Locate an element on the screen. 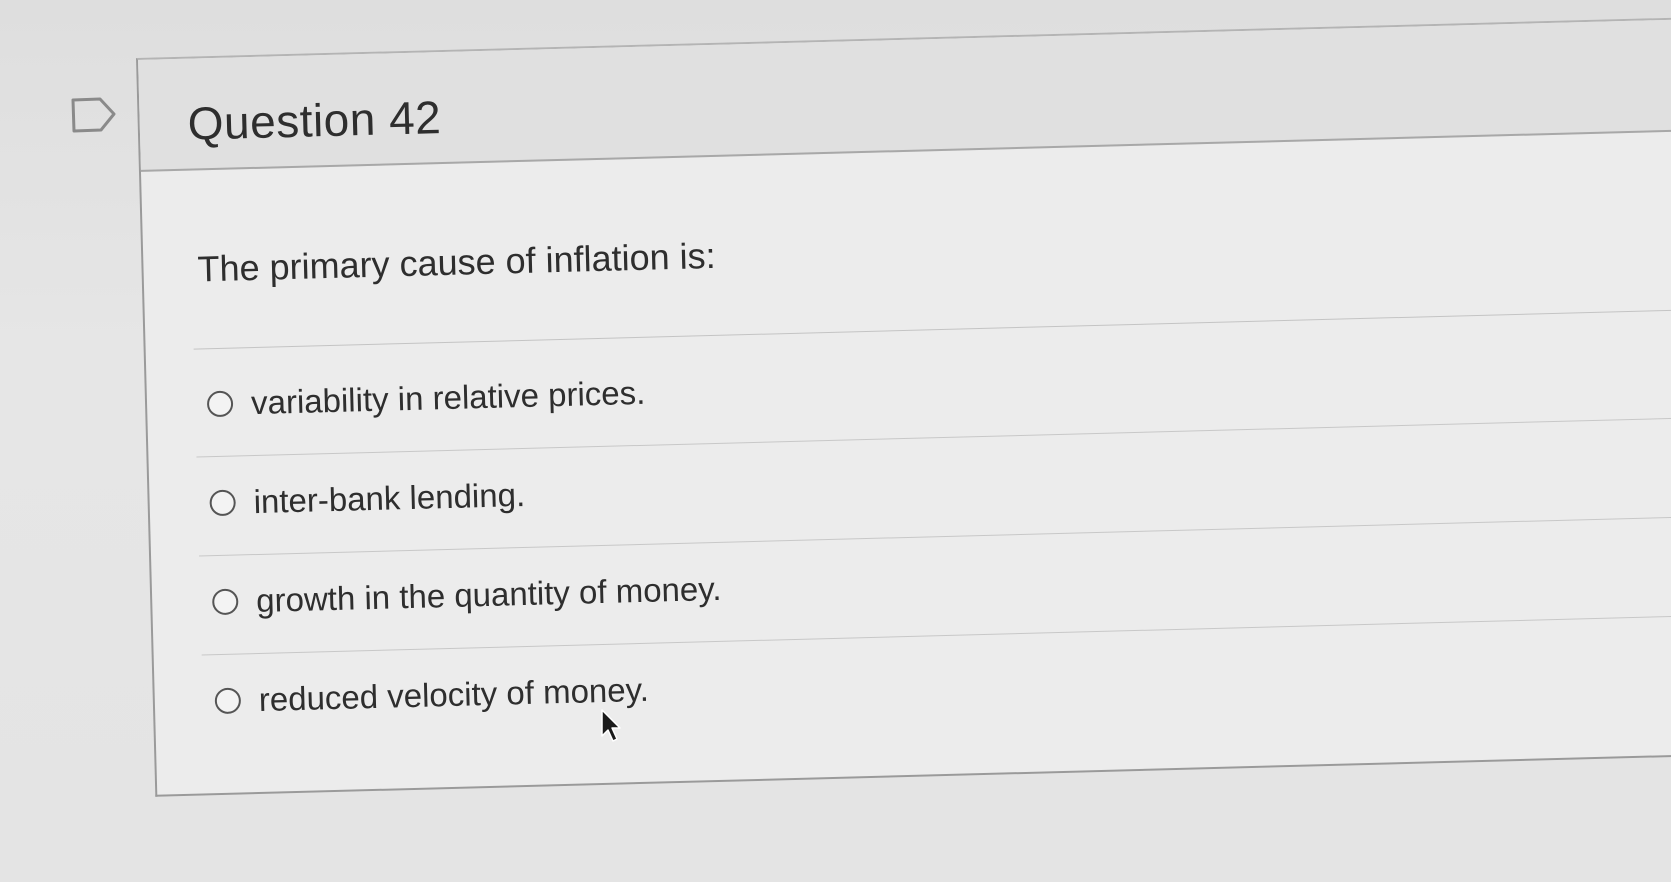 The height and width of the screenshot is (882, 1671). answer-label: growth in the quantity of money. is located at coordinates (489, 595).